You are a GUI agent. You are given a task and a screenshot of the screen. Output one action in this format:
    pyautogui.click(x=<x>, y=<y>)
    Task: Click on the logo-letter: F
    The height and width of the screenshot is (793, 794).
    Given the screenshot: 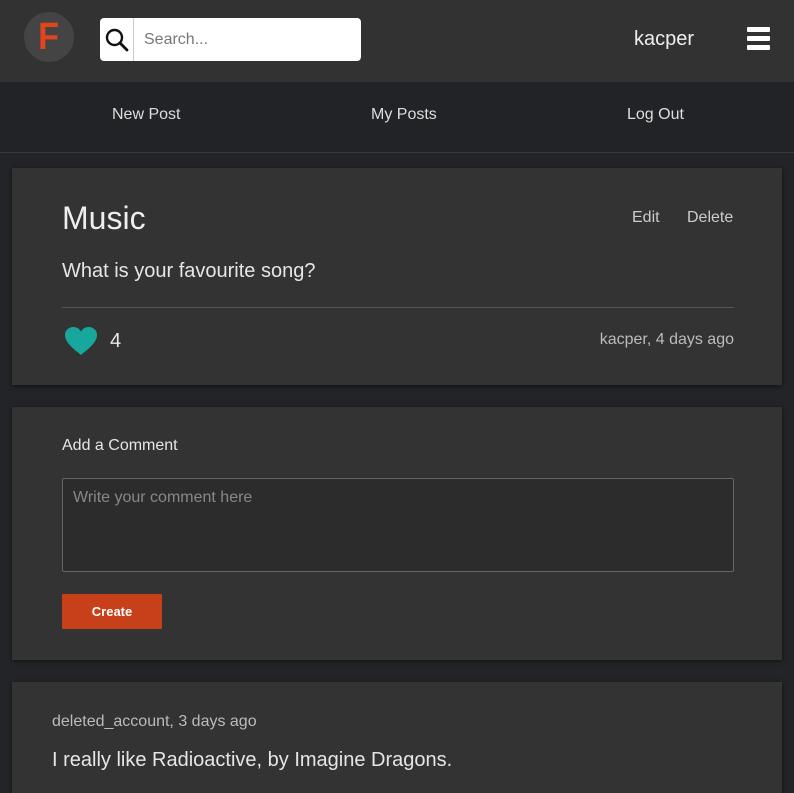 What is the action you would take?
    pyautogui.click(x=49, y=37)
    